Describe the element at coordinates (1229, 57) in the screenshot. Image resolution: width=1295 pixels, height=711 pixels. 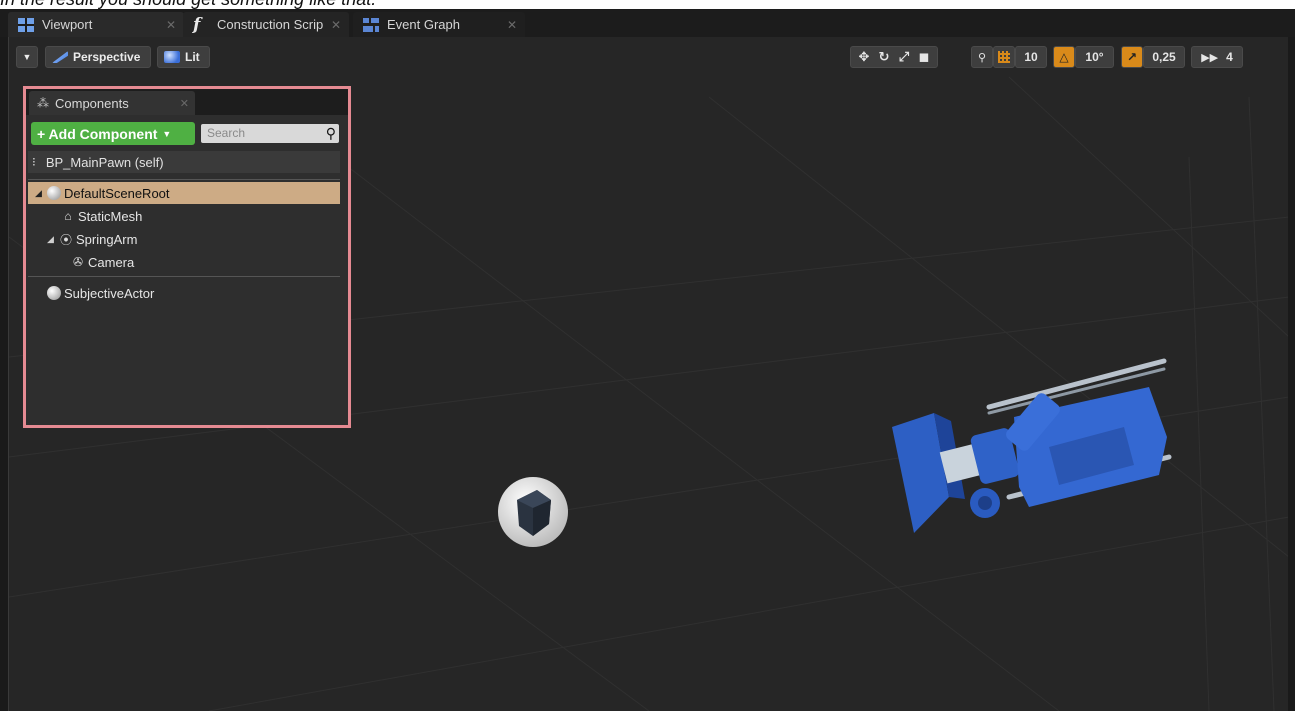
I see `camera-speed-value: 4` at that location.